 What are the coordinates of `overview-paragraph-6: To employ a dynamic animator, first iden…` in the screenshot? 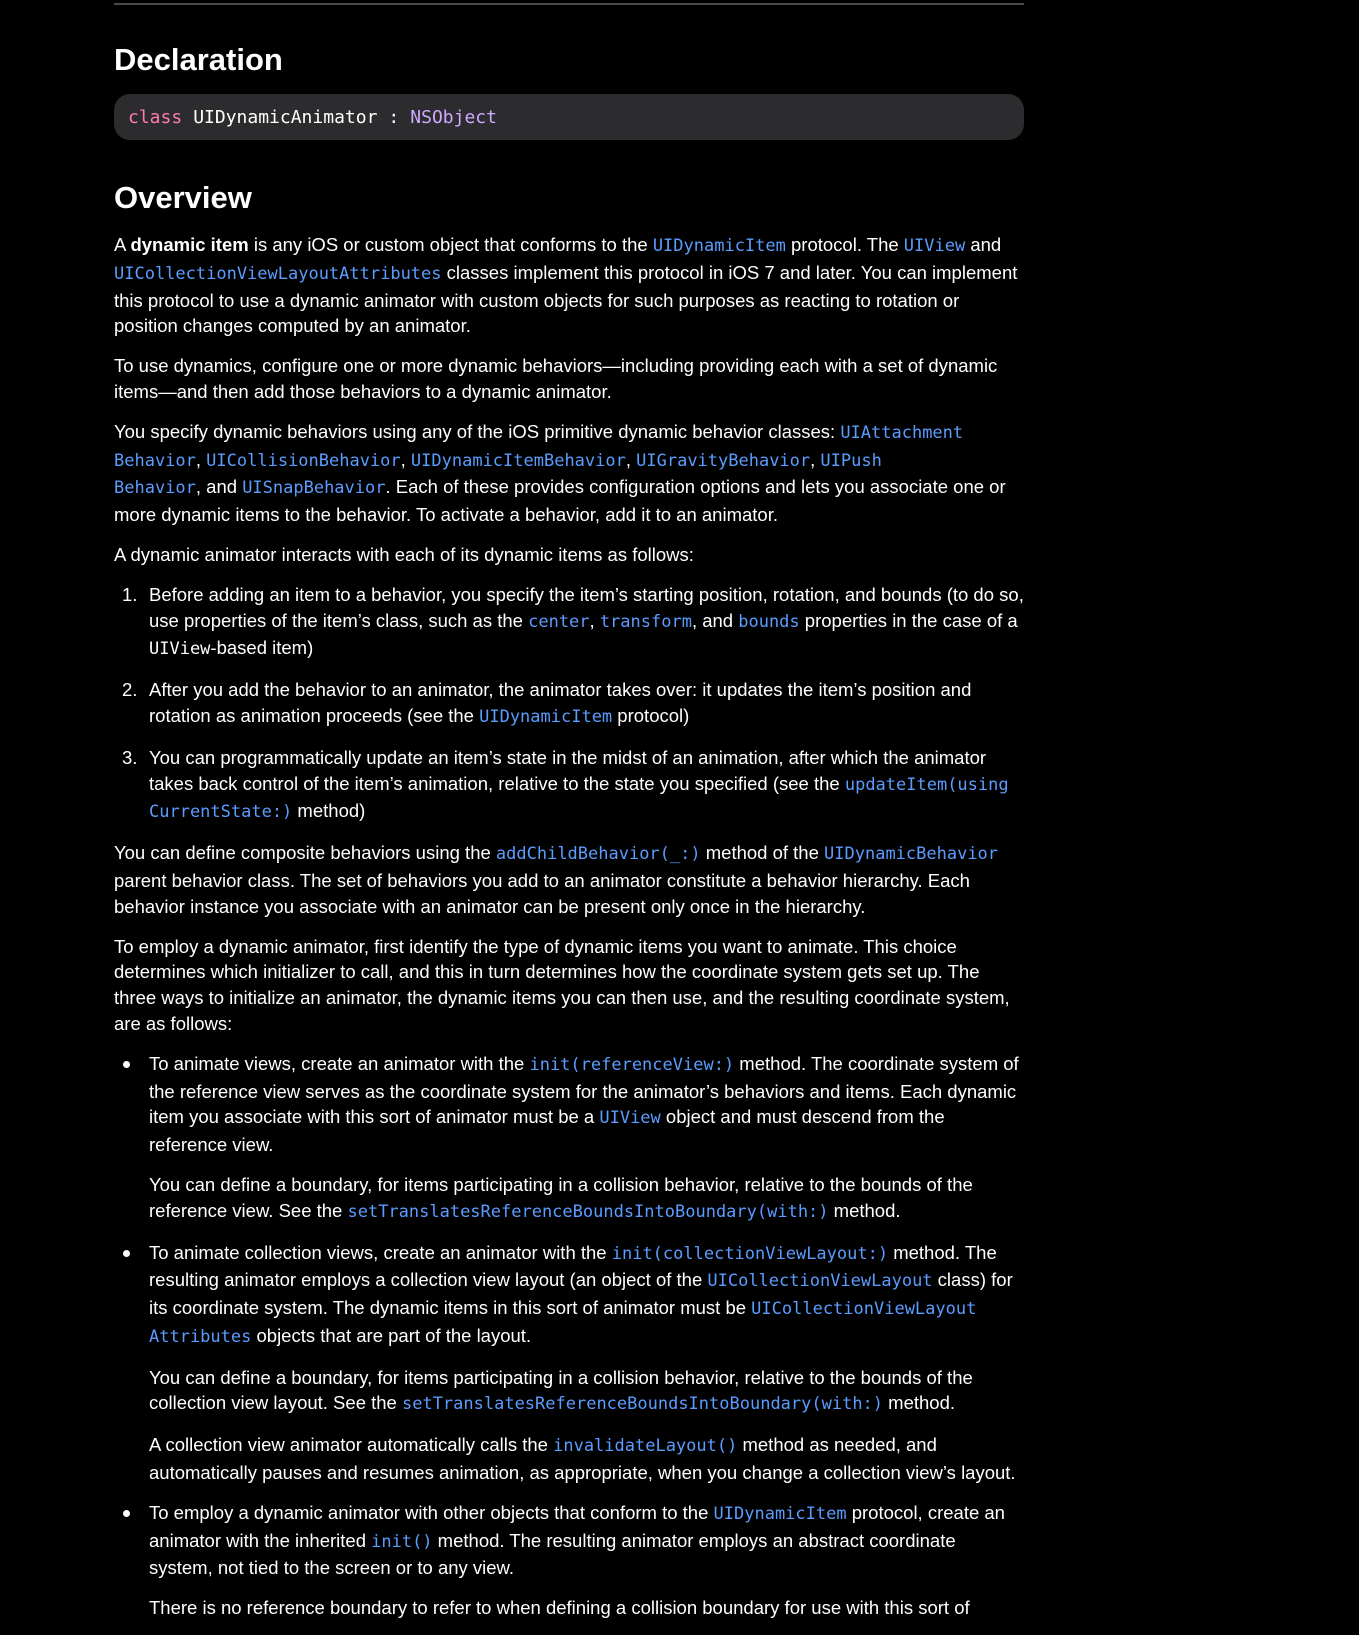 It's located at (562, 984).